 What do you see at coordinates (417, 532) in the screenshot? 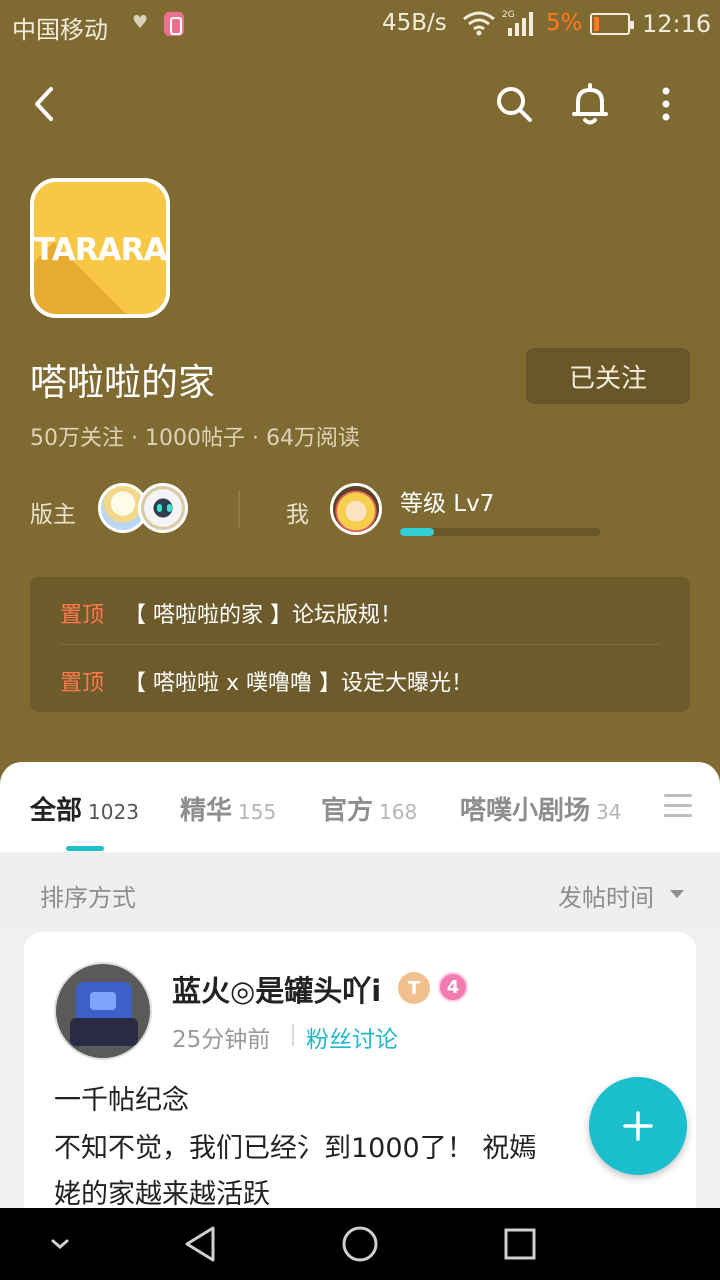
I see `level-progress-fill` at bounding box center [417, 532].